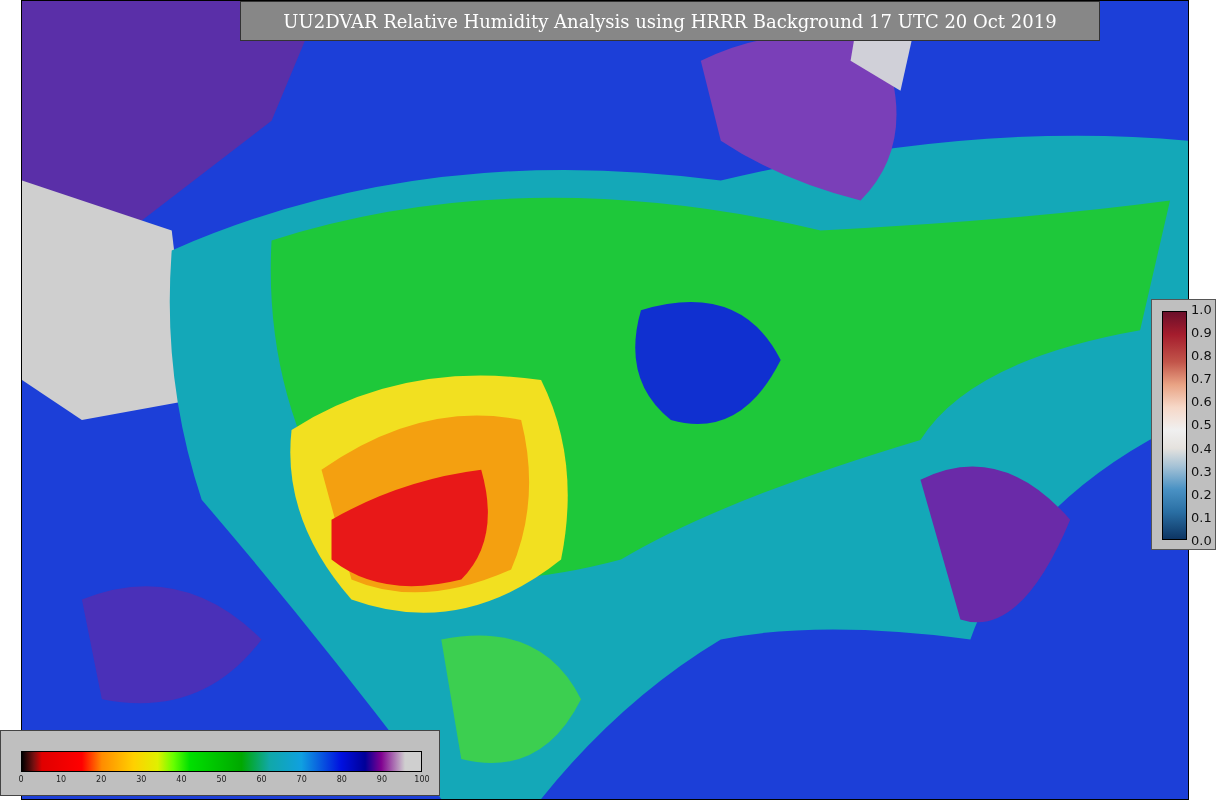  What do you see at coordinates (1201, 379) in the screenshot?
I see `colorbar-tick-label: 0.7` at bounding box center [1201, 379].